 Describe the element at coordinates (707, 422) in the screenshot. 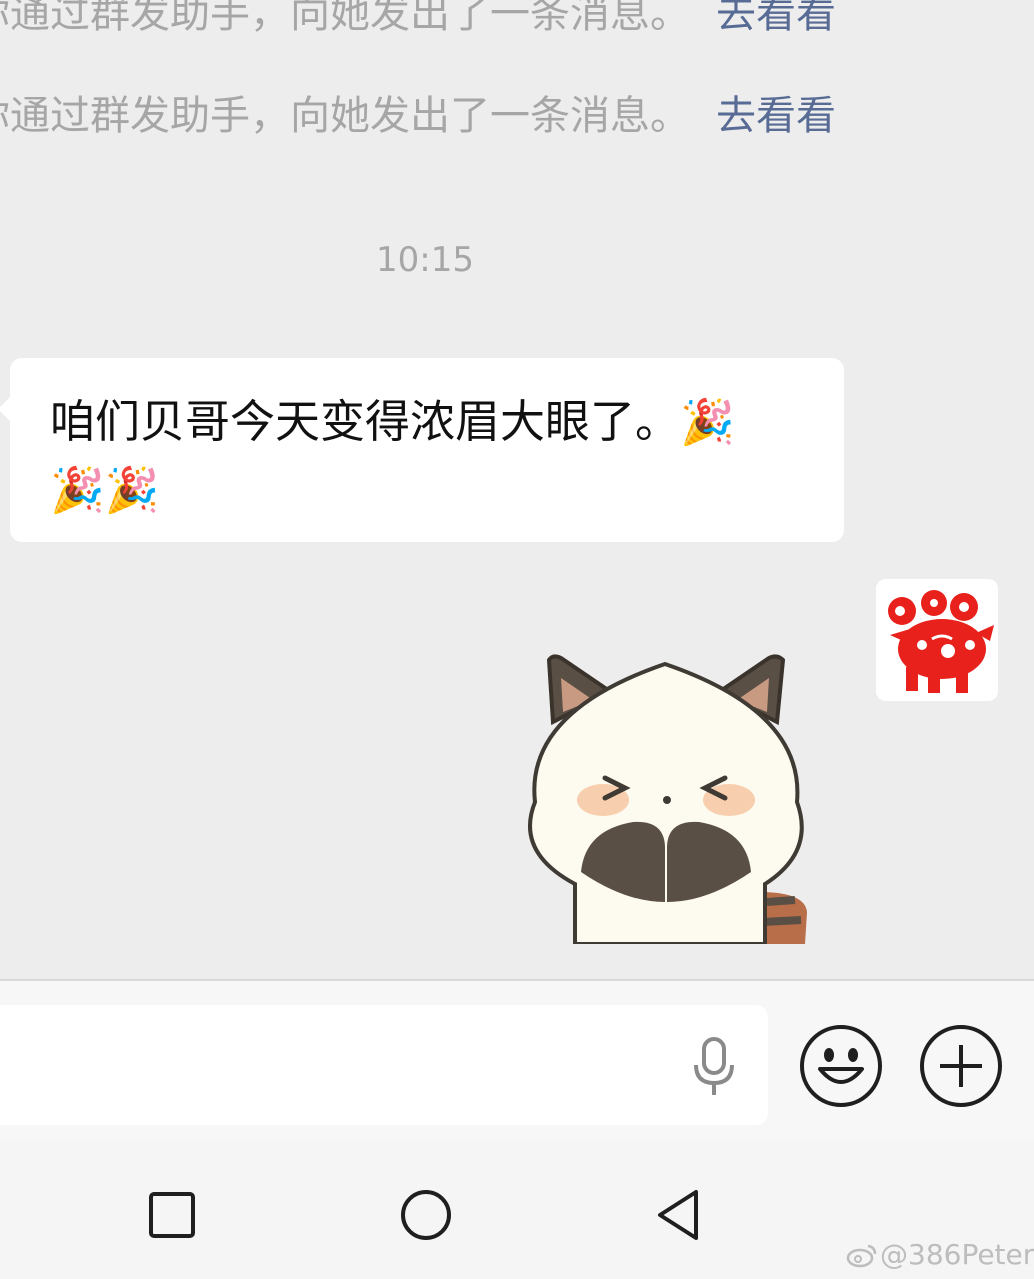

I see `party-popper-emoji: 🎉` at that location.